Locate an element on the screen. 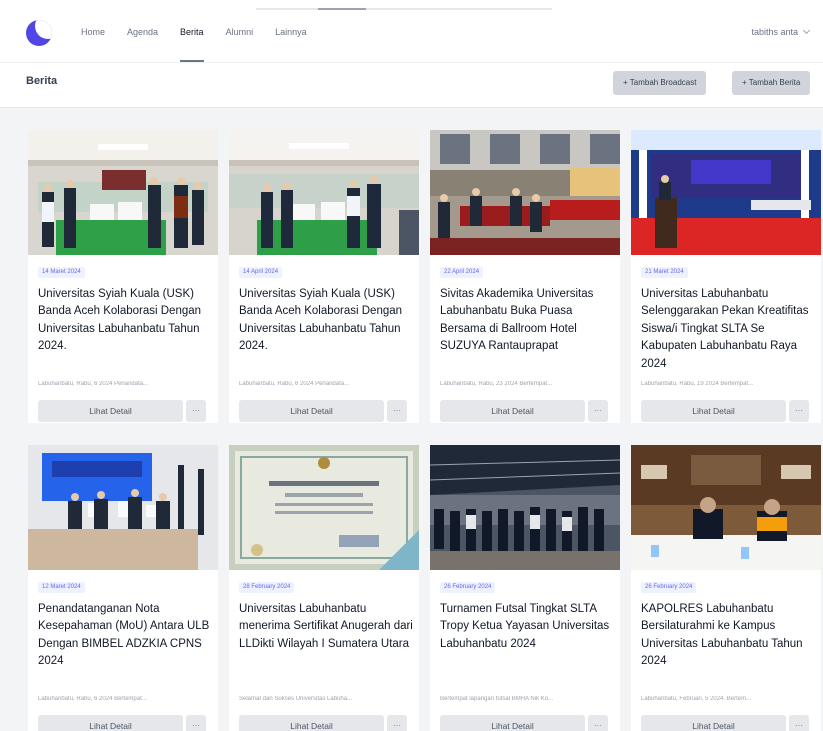  top-progress-line is located at coordinates (404, 9).